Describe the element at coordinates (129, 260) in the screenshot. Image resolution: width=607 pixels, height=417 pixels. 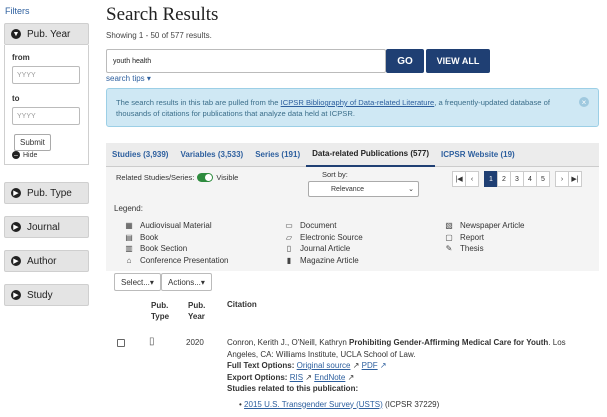
I see `presentation-icon: ⌂` at that location.